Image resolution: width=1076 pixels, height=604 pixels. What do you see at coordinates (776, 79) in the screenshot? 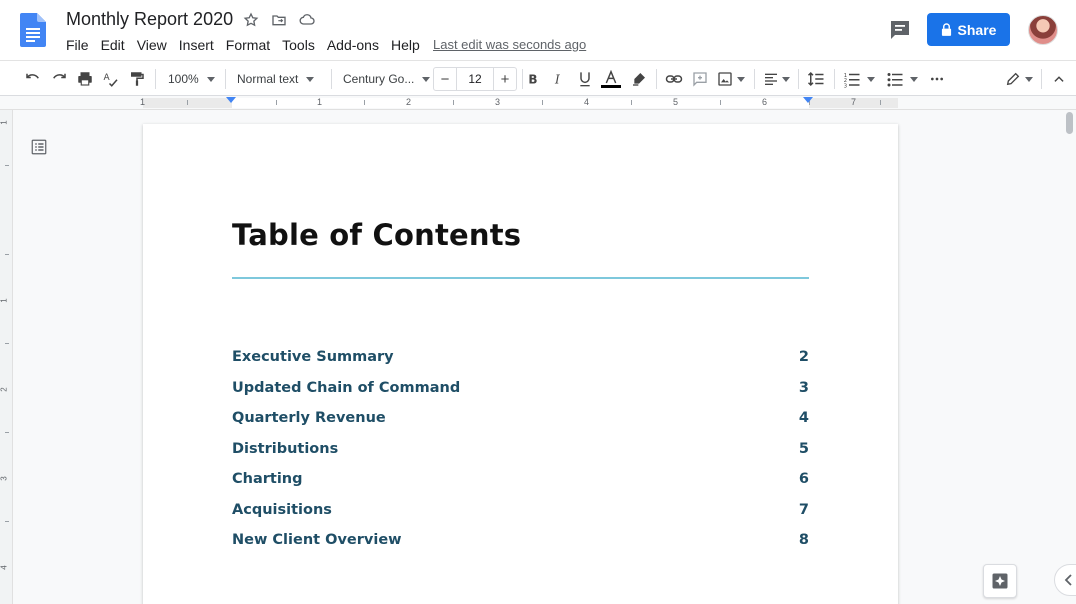
I see `align-icon` at bounding box center [776, 79].